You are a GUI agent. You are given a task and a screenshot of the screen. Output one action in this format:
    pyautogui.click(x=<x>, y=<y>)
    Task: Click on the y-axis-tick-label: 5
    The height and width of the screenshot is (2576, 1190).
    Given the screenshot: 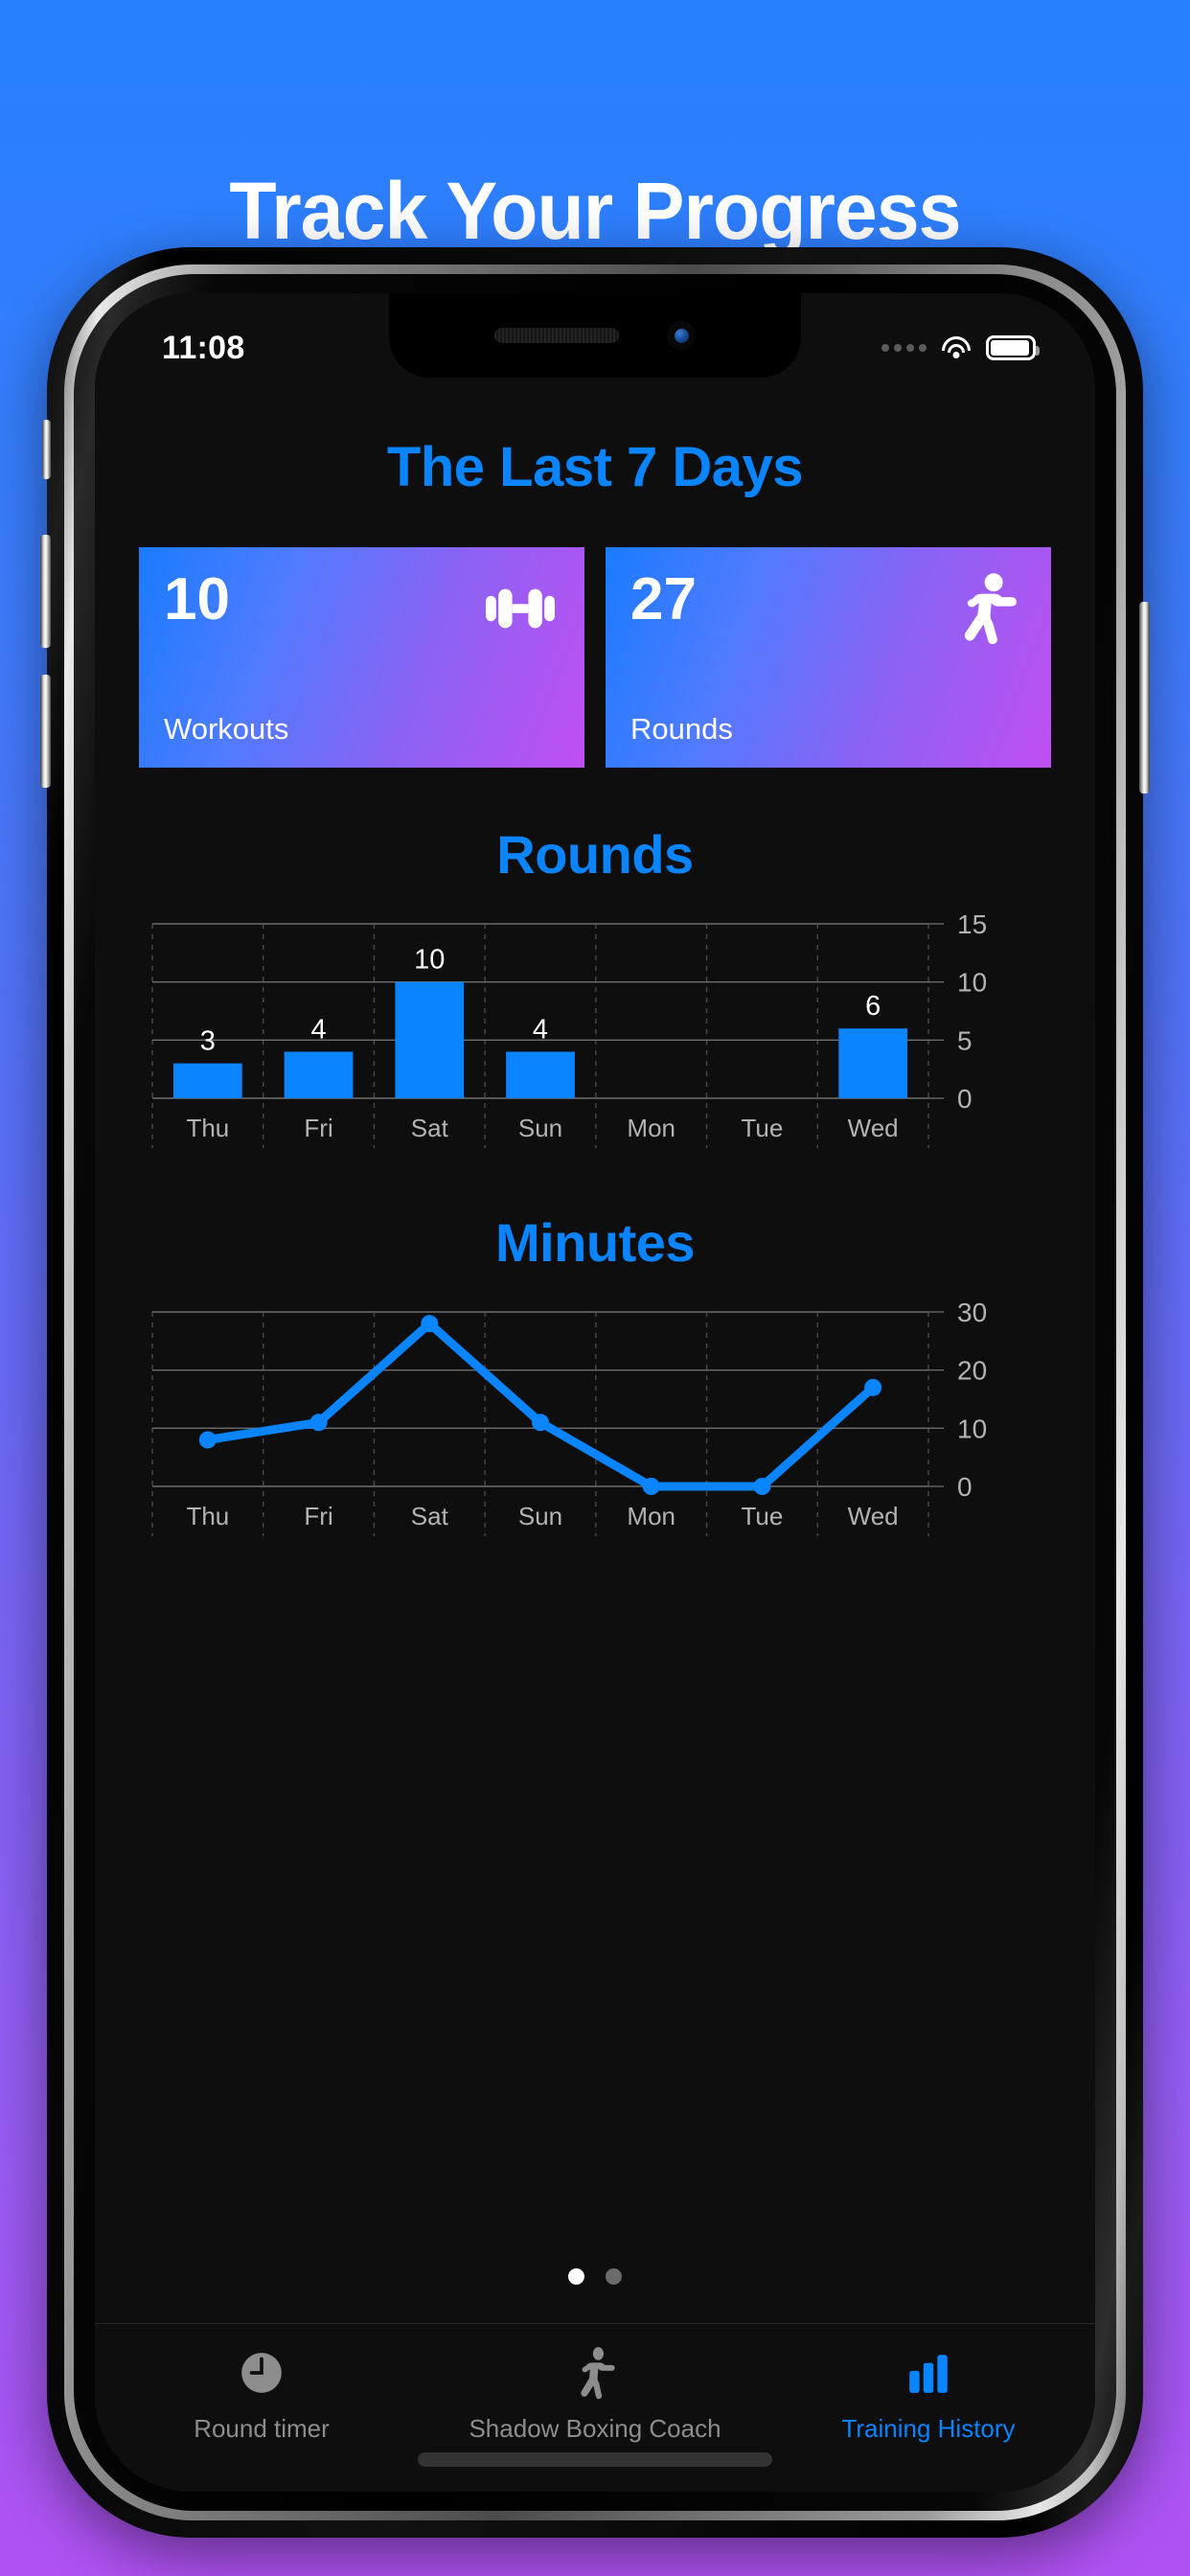 What is the action you would take?
    pyautogui.click(x=965, y=1040)
    